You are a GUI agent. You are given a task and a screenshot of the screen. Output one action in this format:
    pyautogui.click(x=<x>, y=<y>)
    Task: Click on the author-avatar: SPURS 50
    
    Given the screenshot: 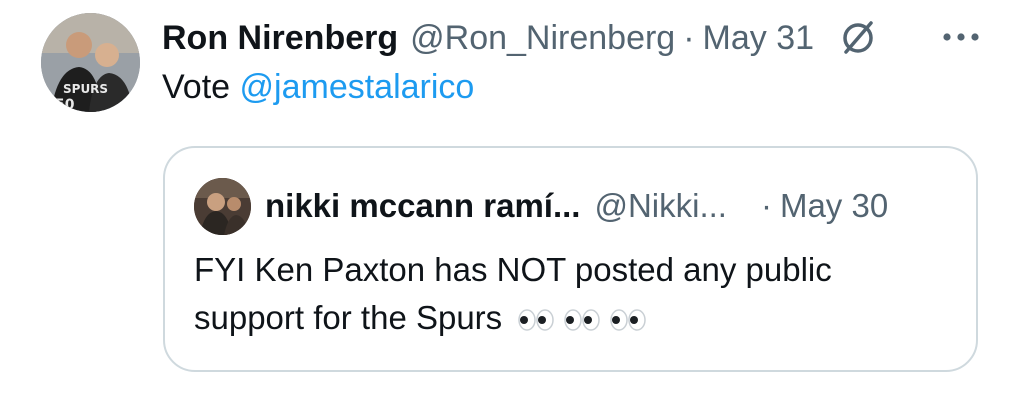 What is the action you would take?
    pyautogui.click(x=90, y=62)
    